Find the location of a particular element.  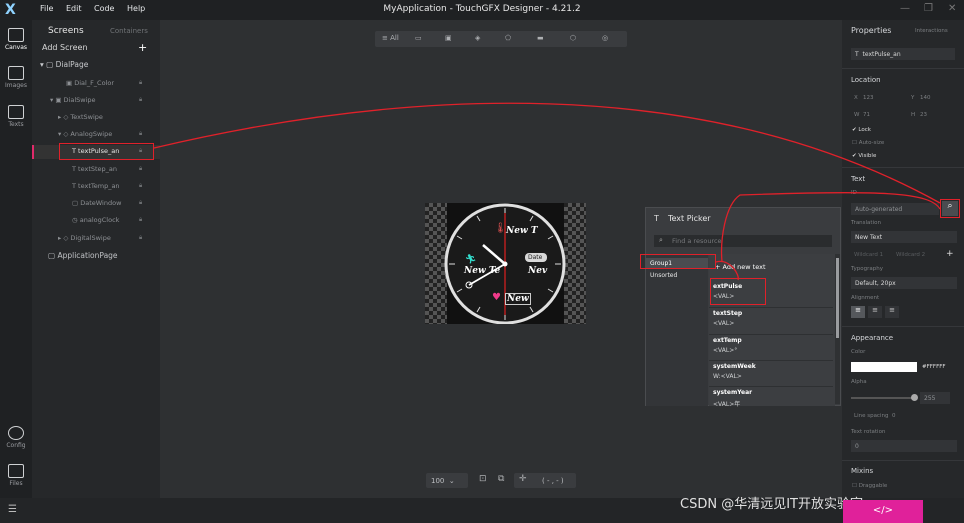

filter-image-icon: ▣ is located at coordinates (448, 38).